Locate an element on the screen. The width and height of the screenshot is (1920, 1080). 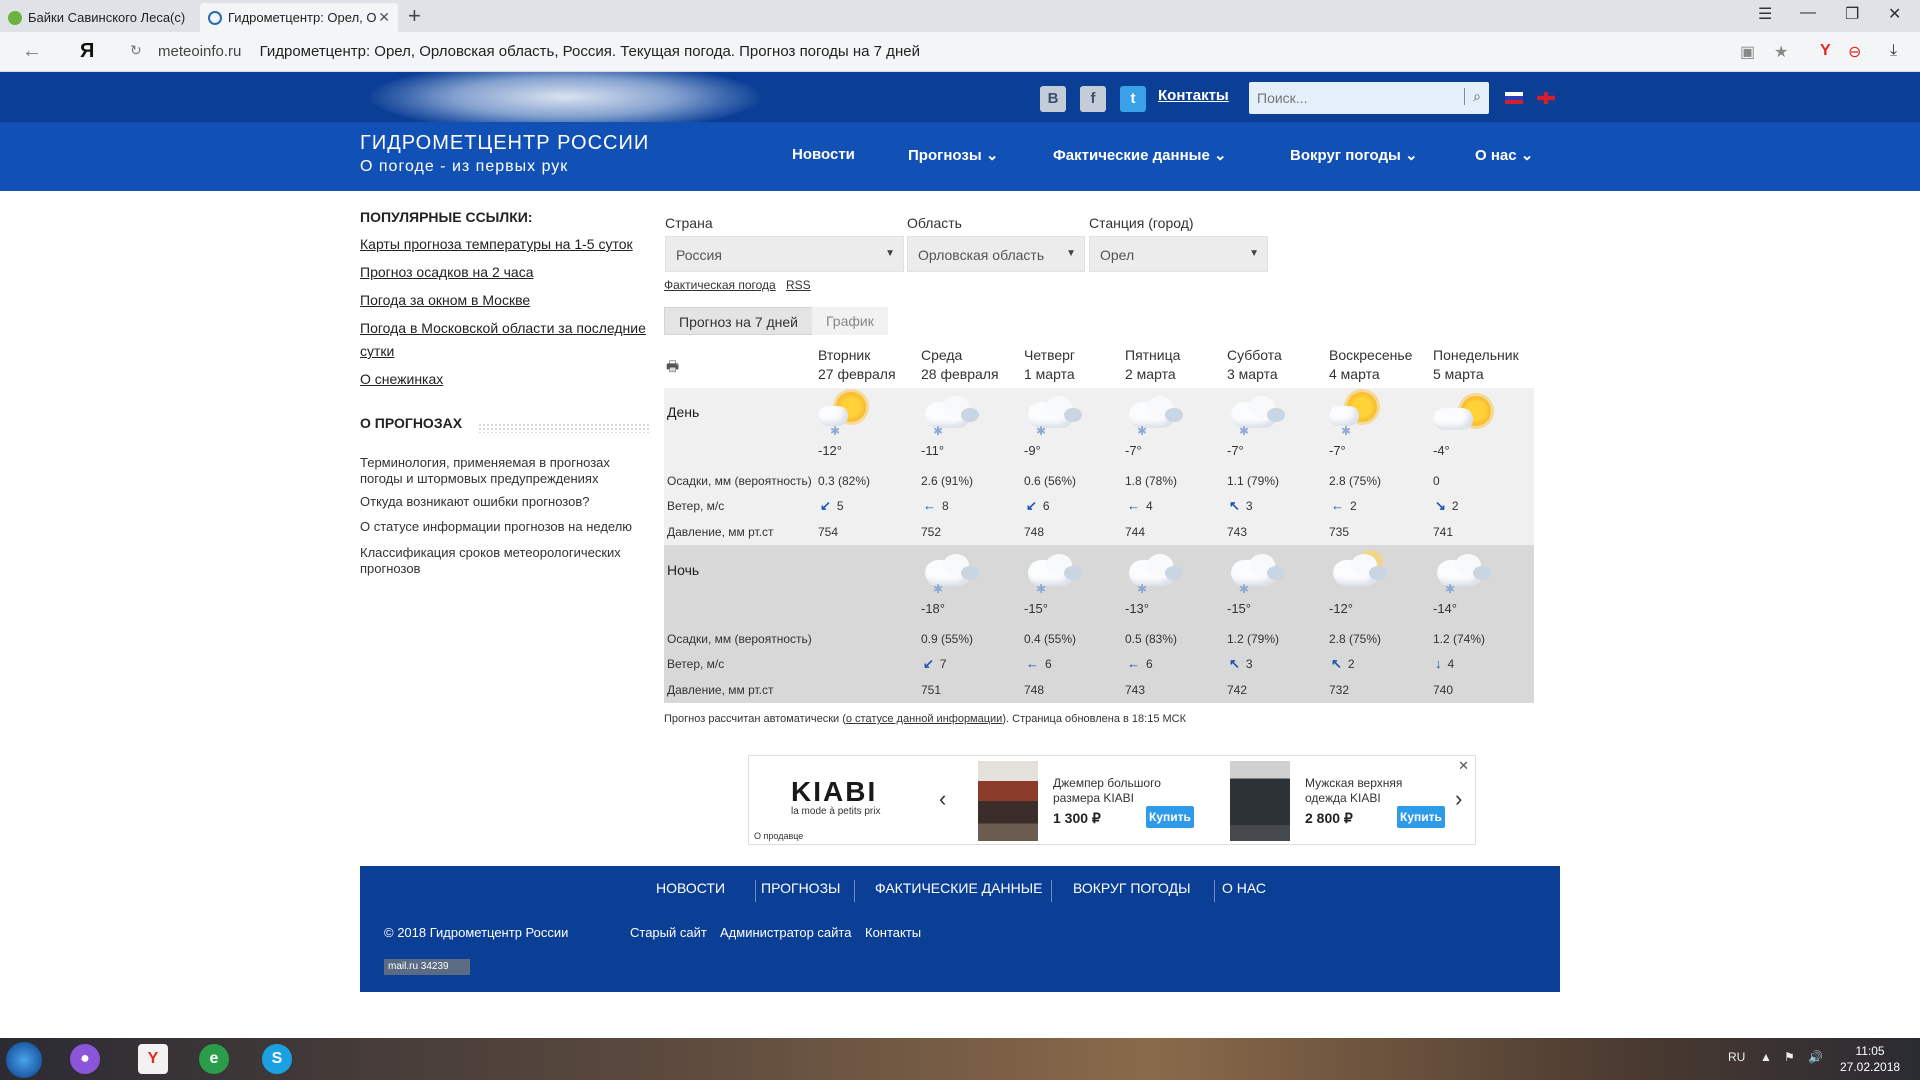
day-temperature: -7° is located at coordinates (1235, 450).